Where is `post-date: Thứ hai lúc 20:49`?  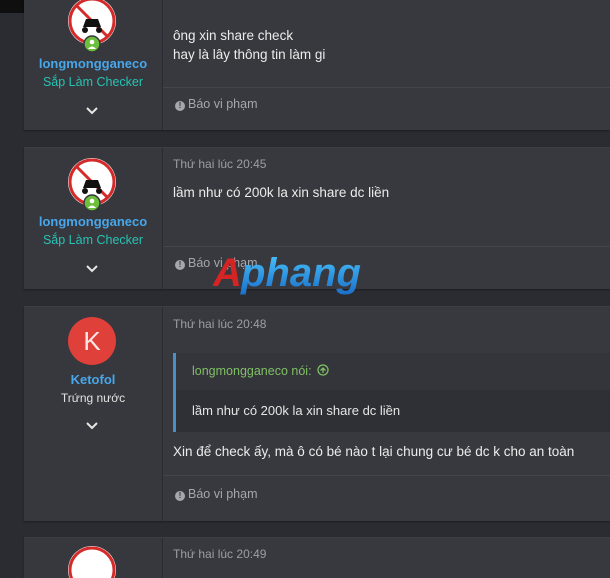 post-date: Thứ hai lúc 20:49 is located at coordinates (219, 554).